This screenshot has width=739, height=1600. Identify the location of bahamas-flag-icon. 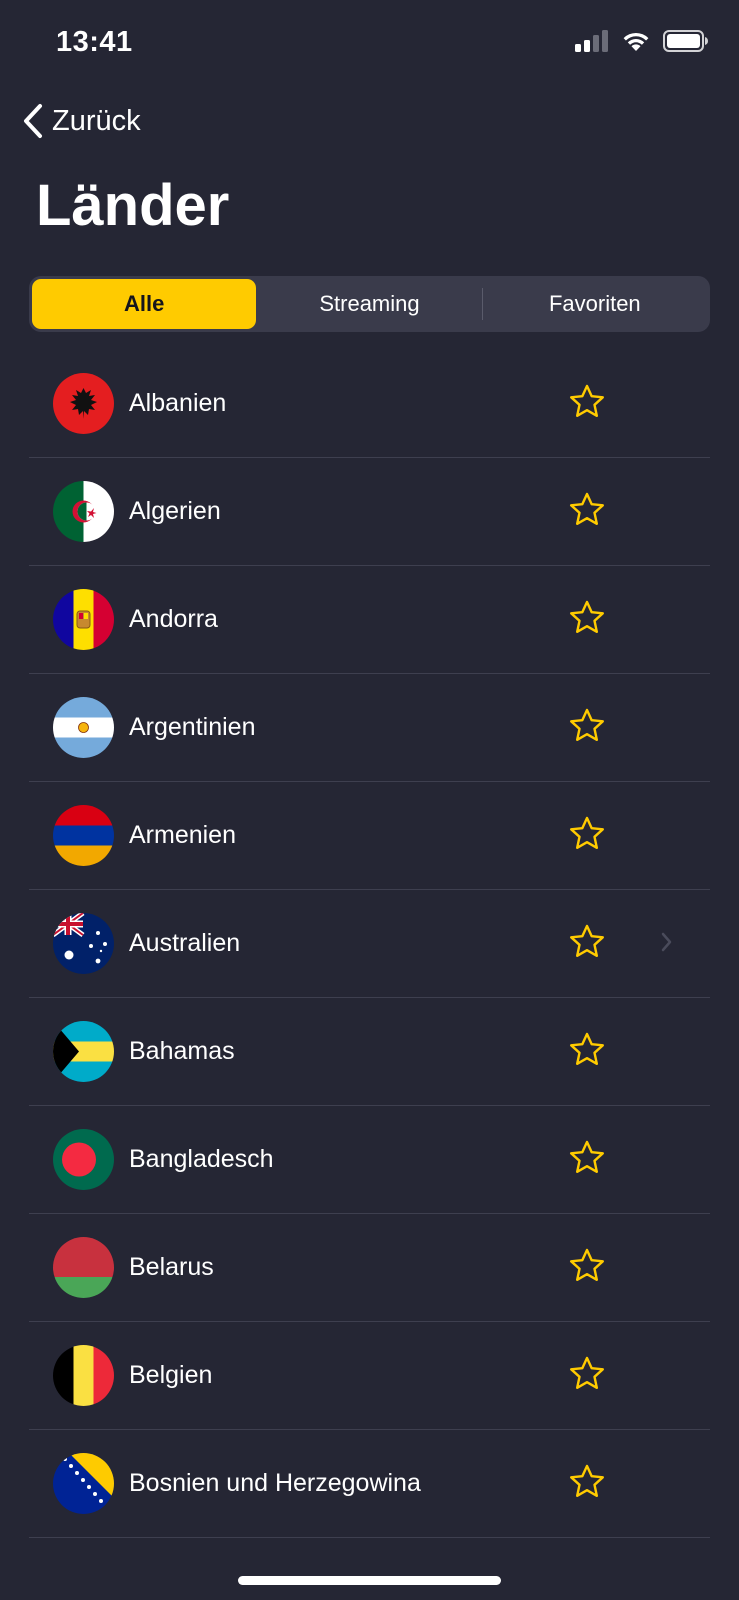
(83, 1051).